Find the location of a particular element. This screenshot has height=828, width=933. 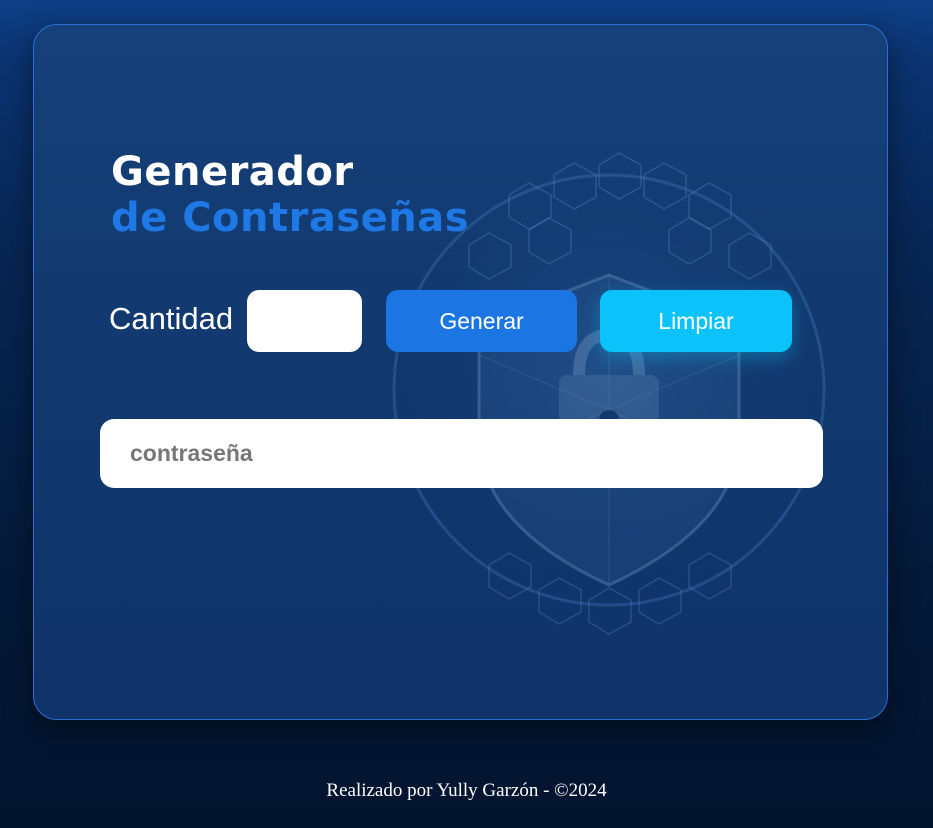

page-title: Generador de Contraseñas is located at coordinates (290, 195).